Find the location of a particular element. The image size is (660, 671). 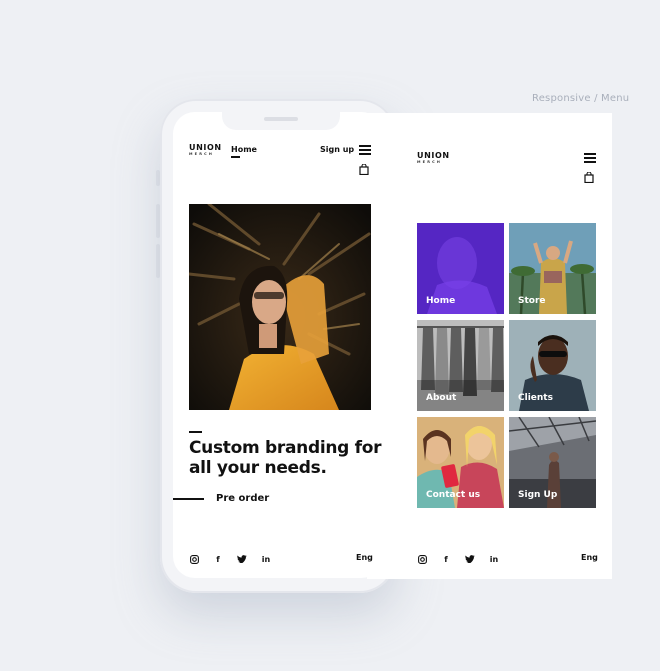

social-links: f in is located at coordinates (230, 559).